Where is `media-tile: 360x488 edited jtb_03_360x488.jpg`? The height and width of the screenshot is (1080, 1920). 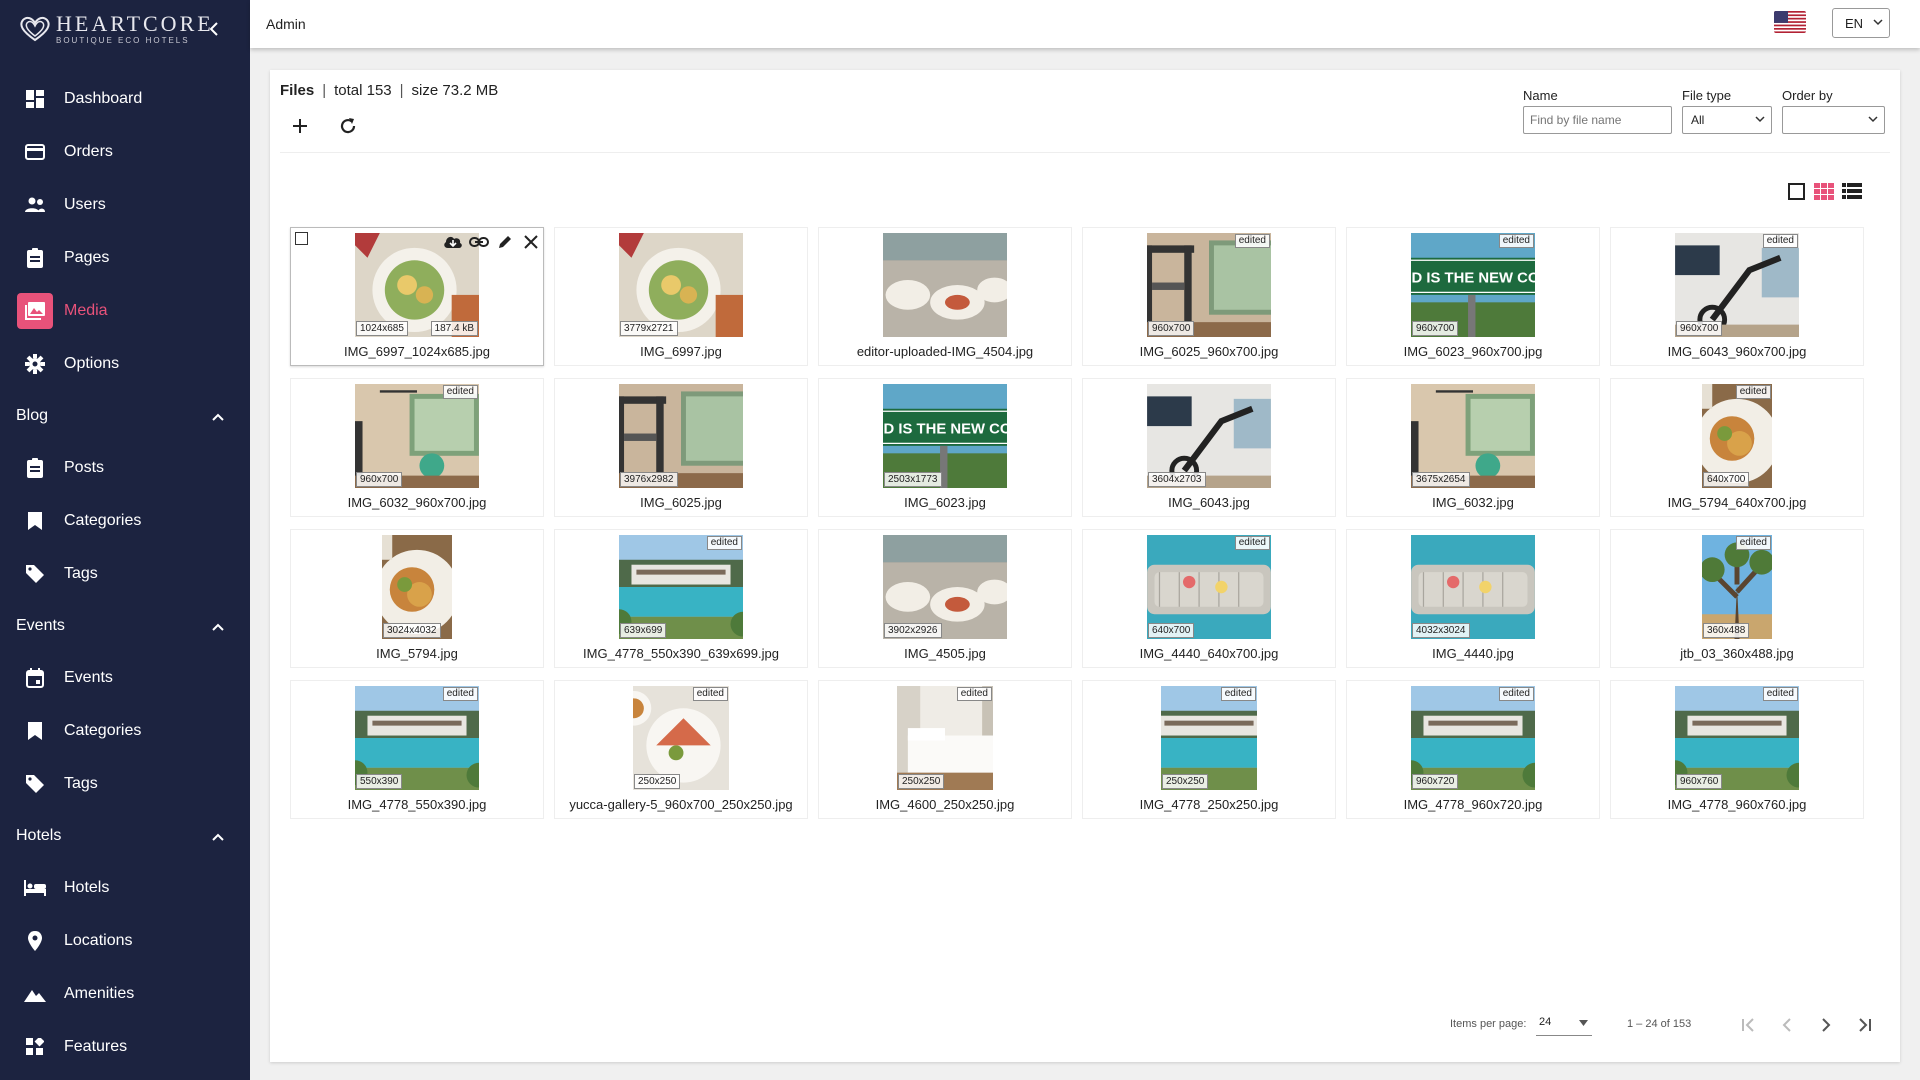
media-tile: 360x488 edited jtb_03_360x488.jpg is located at coordinates (1737, 598).